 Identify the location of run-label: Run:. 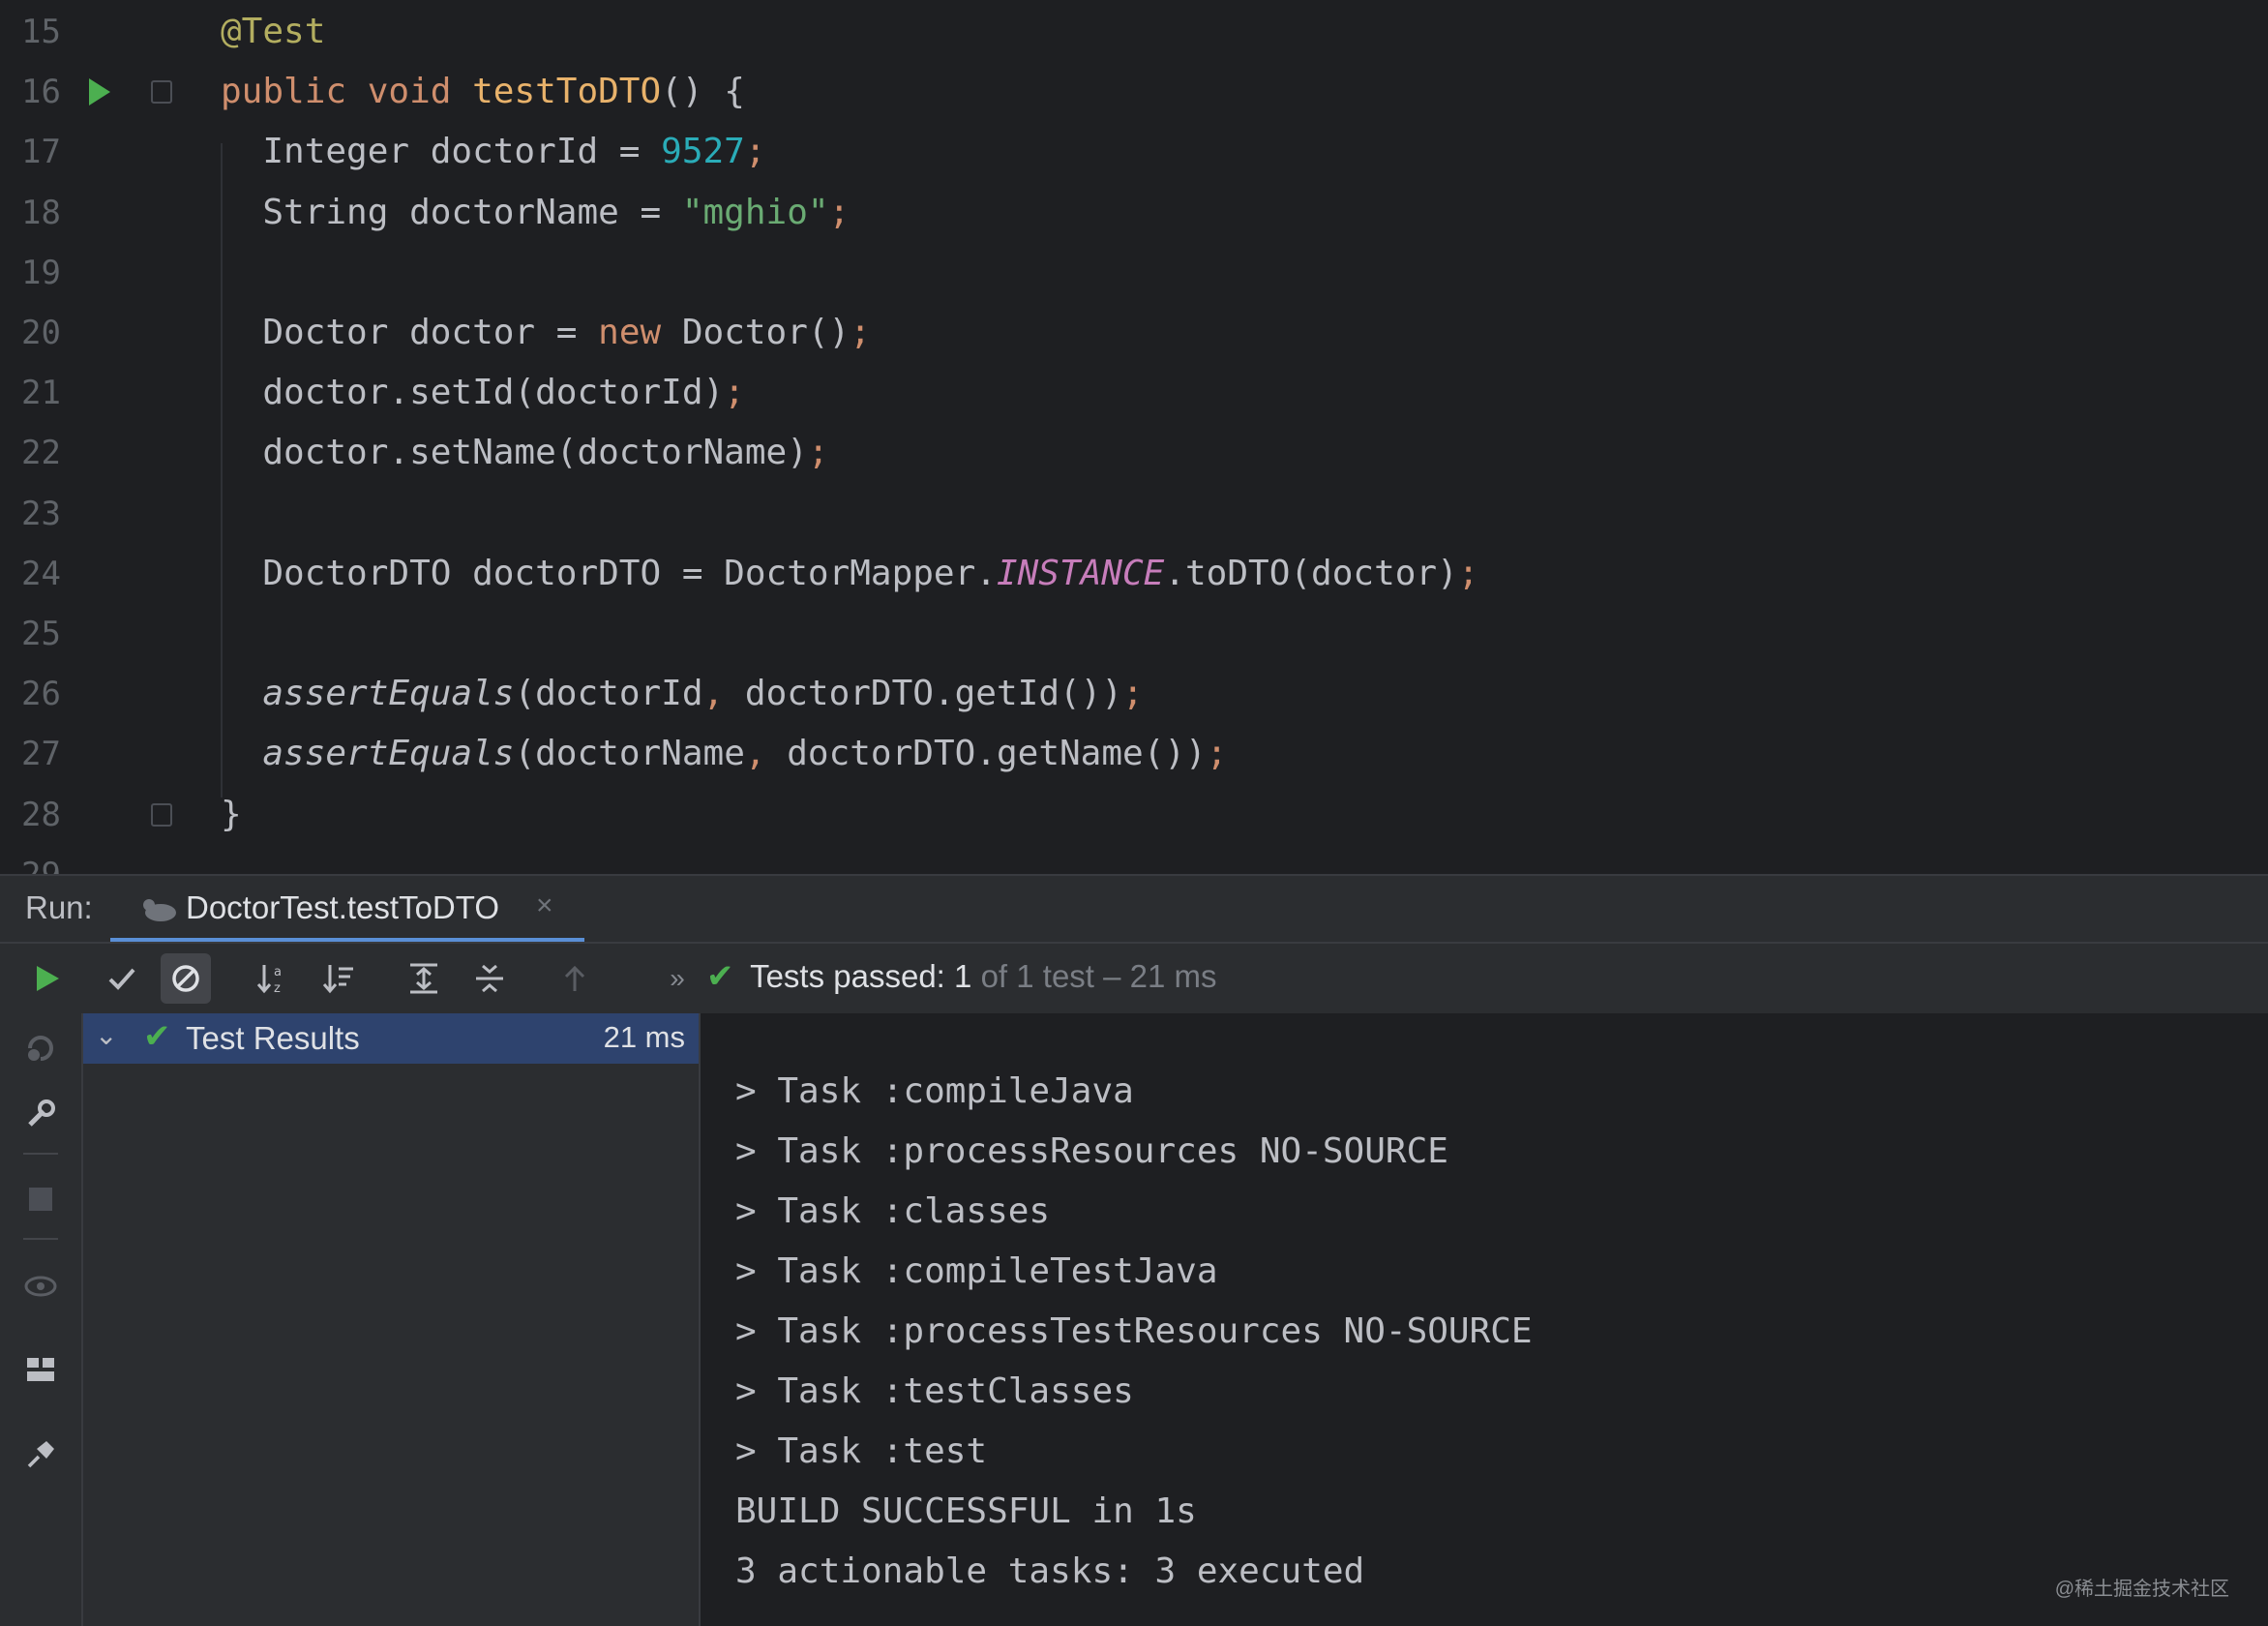
(59, 907).